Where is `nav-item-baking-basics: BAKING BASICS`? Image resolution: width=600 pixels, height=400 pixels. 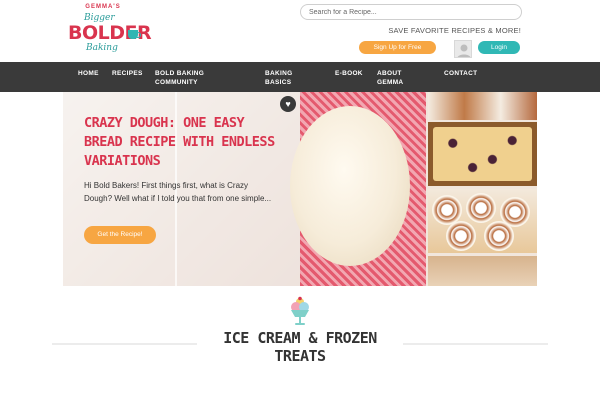 nav-item-baking-basics: BAKING BASICS is located at coordinates (288, 78).